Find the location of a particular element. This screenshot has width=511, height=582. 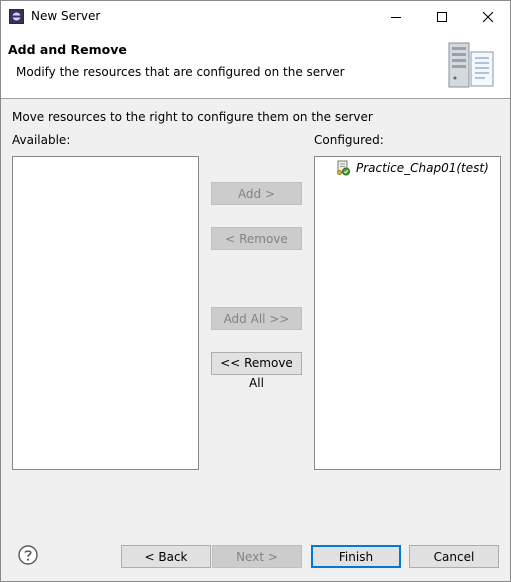

back-button: < Back is located at coordinates (166, 556).